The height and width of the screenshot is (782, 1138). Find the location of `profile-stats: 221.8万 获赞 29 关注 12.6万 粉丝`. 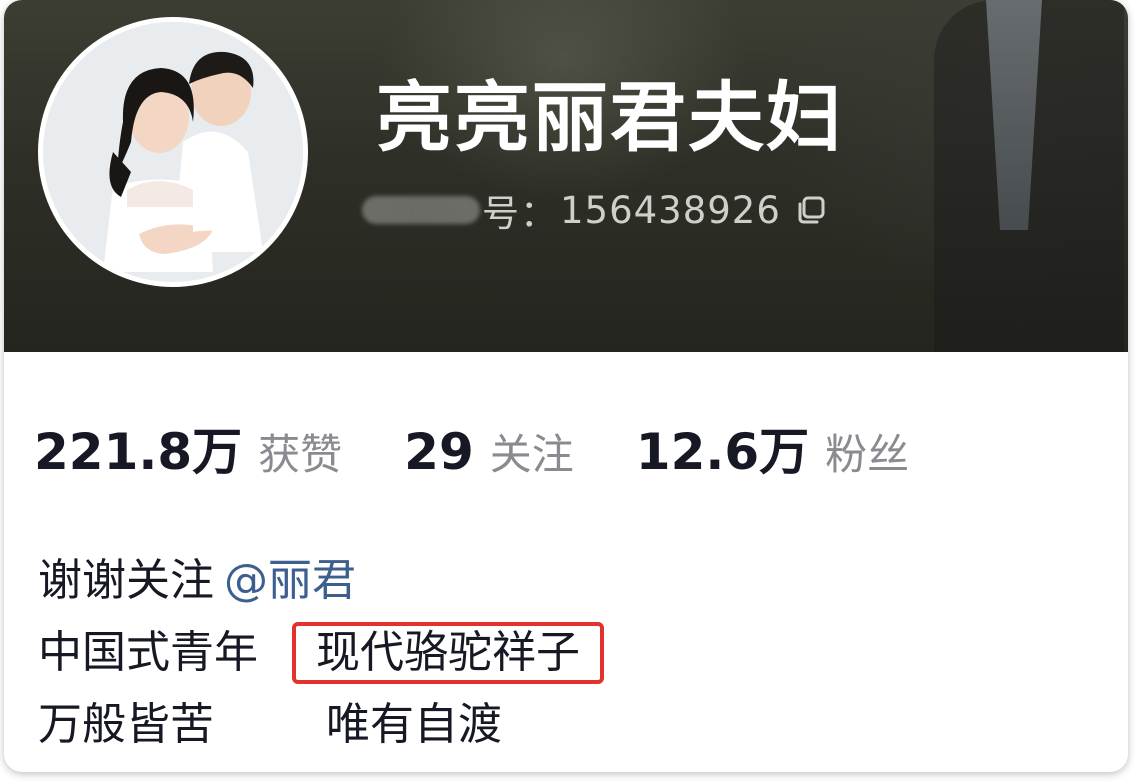

profile-stats: 221.8万 获赞 29 关注 12.6万 粉丝 is located at coordinates (502, 447).